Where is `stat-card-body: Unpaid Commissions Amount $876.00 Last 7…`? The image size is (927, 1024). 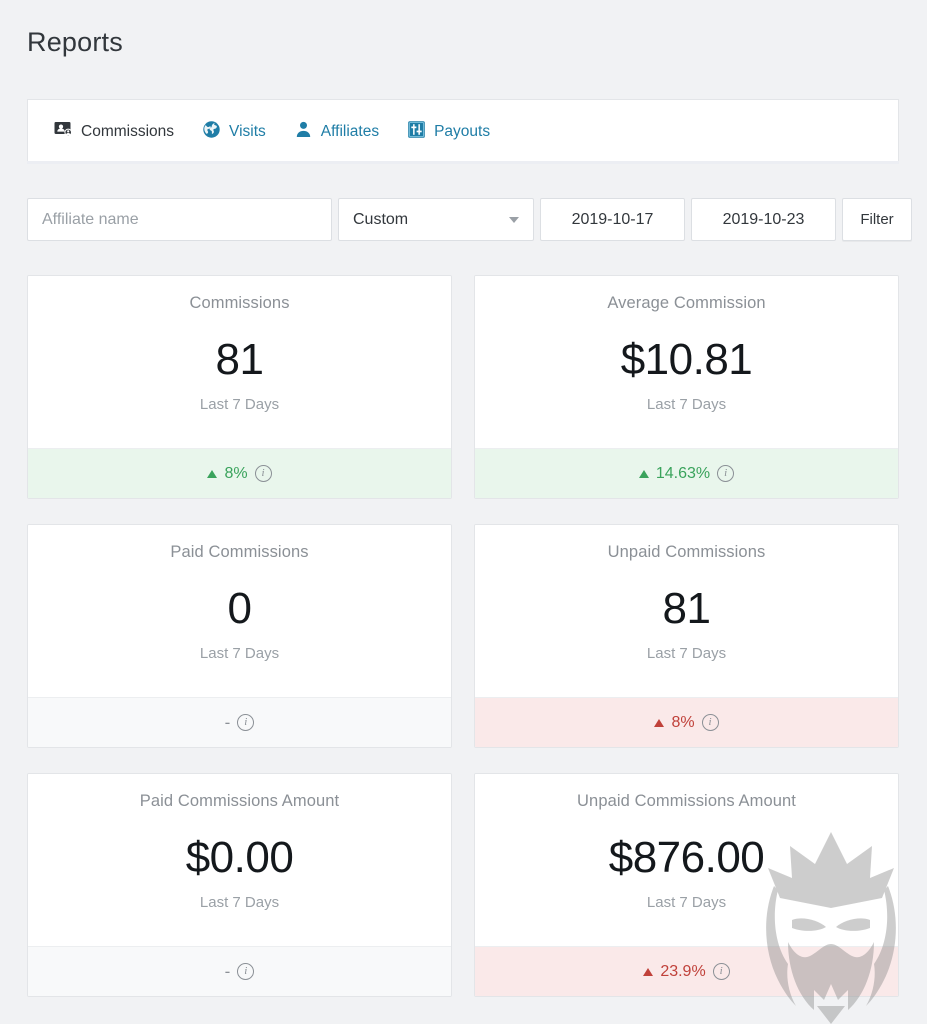
stat-card-body: Unpaid Commissions Amount $876.00 Last 7… is located at coordinates (686, 860).